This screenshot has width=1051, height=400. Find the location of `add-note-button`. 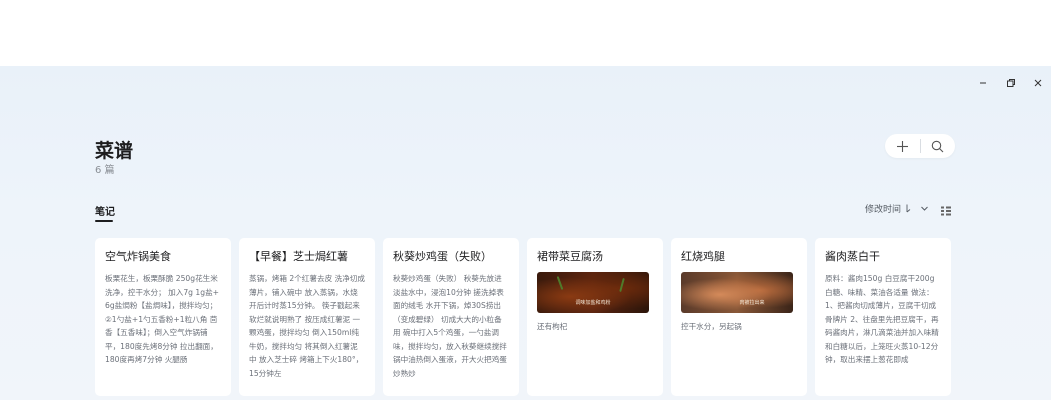

add-note-button is located at coordinates (902, 146).